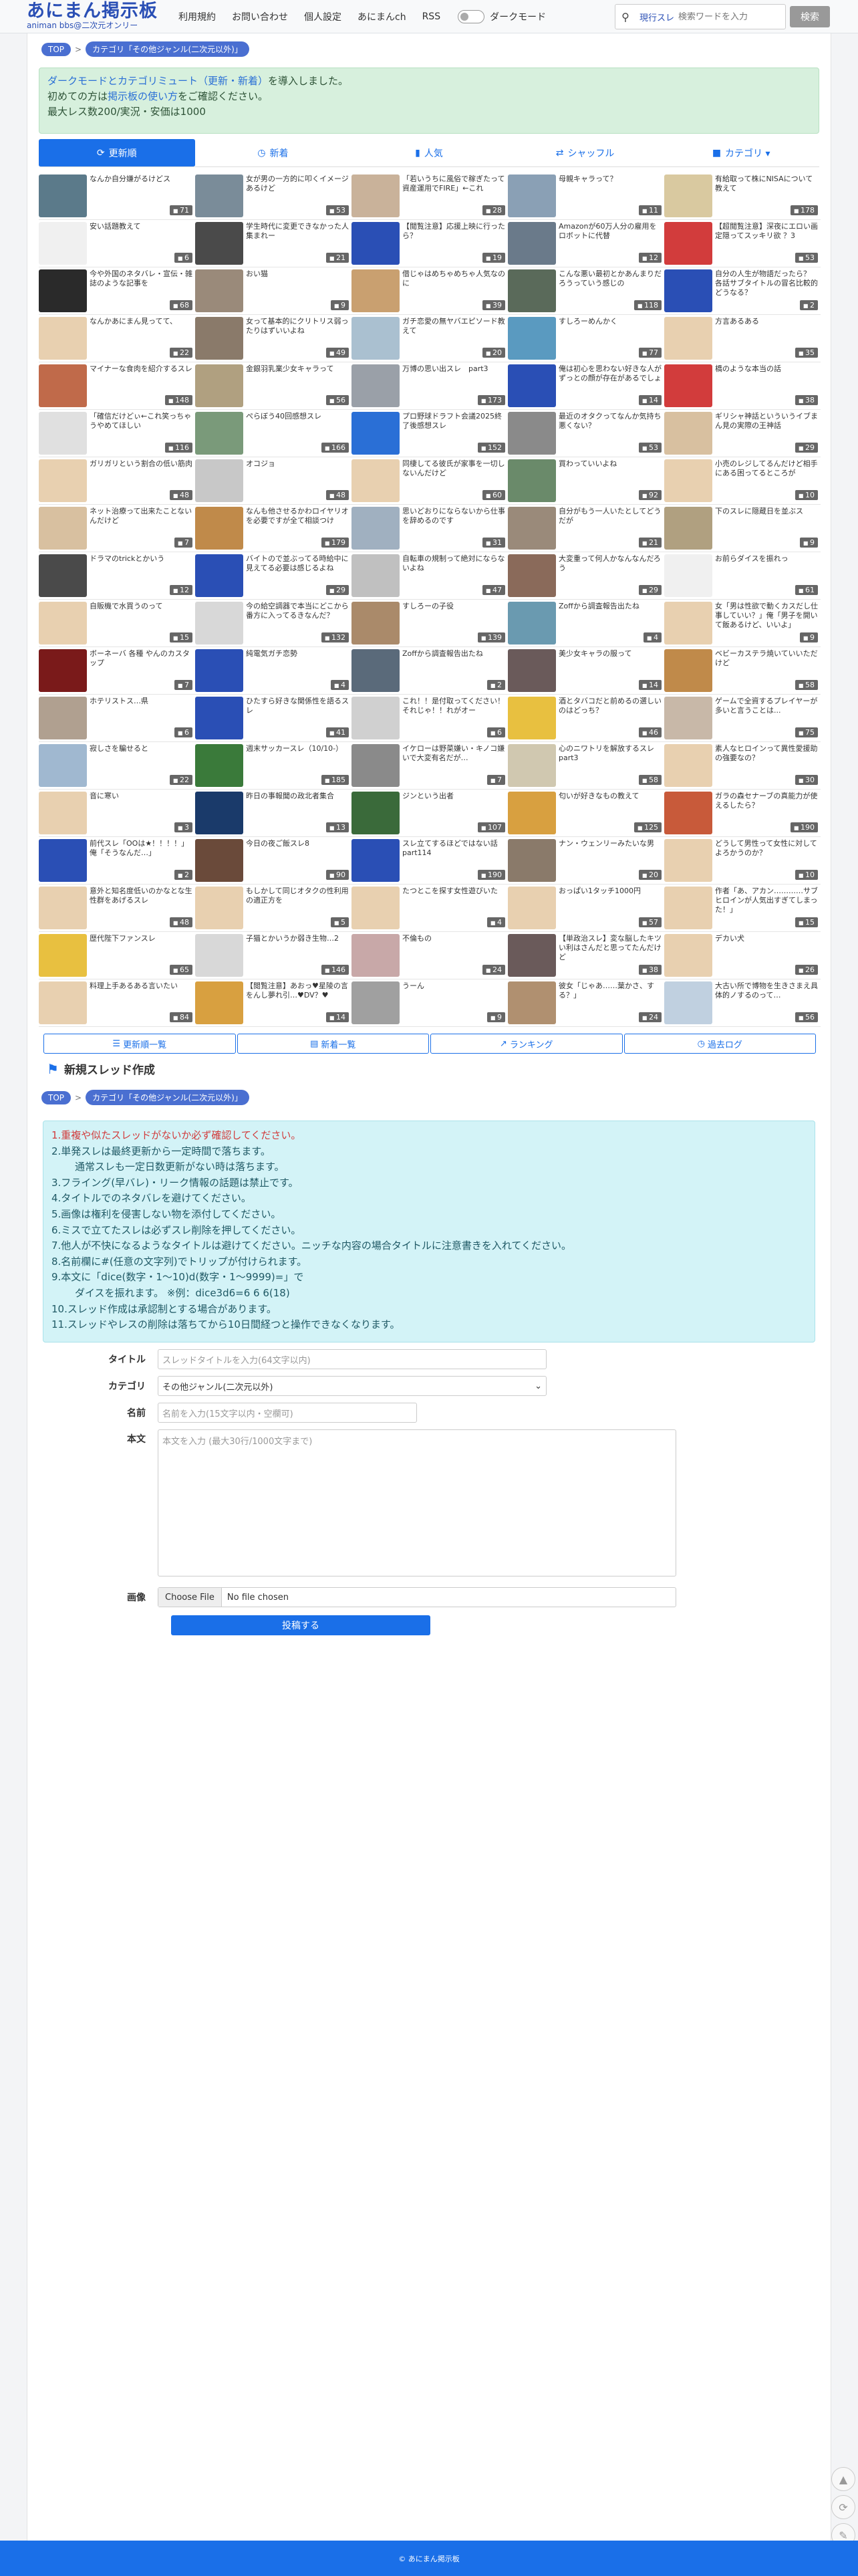  Describe the element at coordinates (610, 996) in the screenshot. I see `thread-title: 彼女「じゃあ……葉かさ、する？」` at that location.